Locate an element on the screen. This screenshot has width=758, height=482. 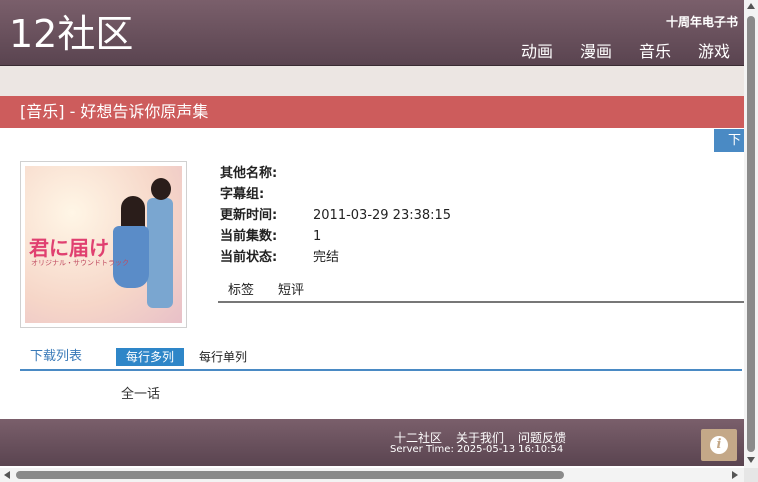
cover-subtitle: オリジナル・サウンドトラック is located at coordinates (80, 263).